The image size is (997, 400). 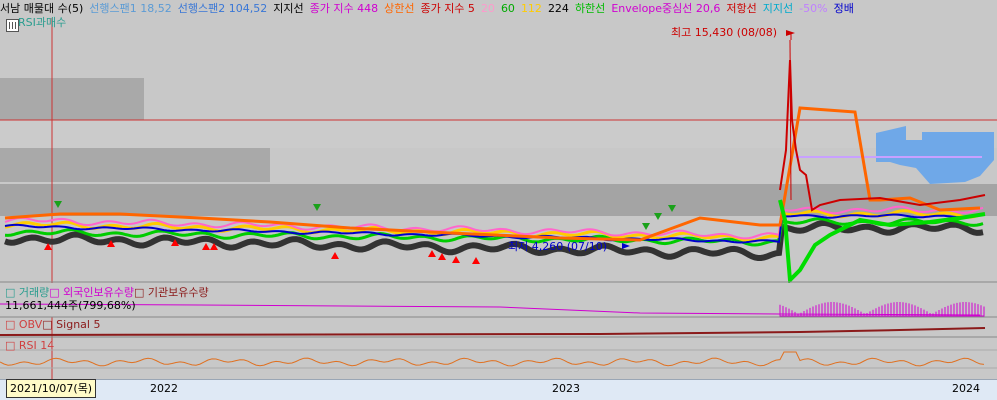 What do you see at coordinates (666, 8) in the screenshot?
I see `legend-item: Envelope중심선 20,6` at bounding box center [666, 8].